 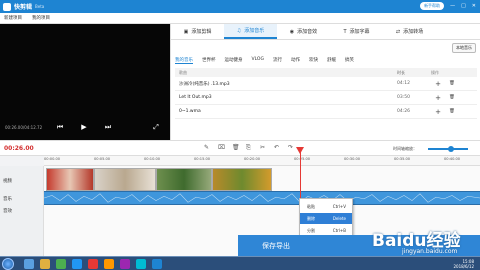 What do you see at coordinates (290, 147) in the screenshot?
I see `redo-icon: ↷` at bounding box center [290, 147].